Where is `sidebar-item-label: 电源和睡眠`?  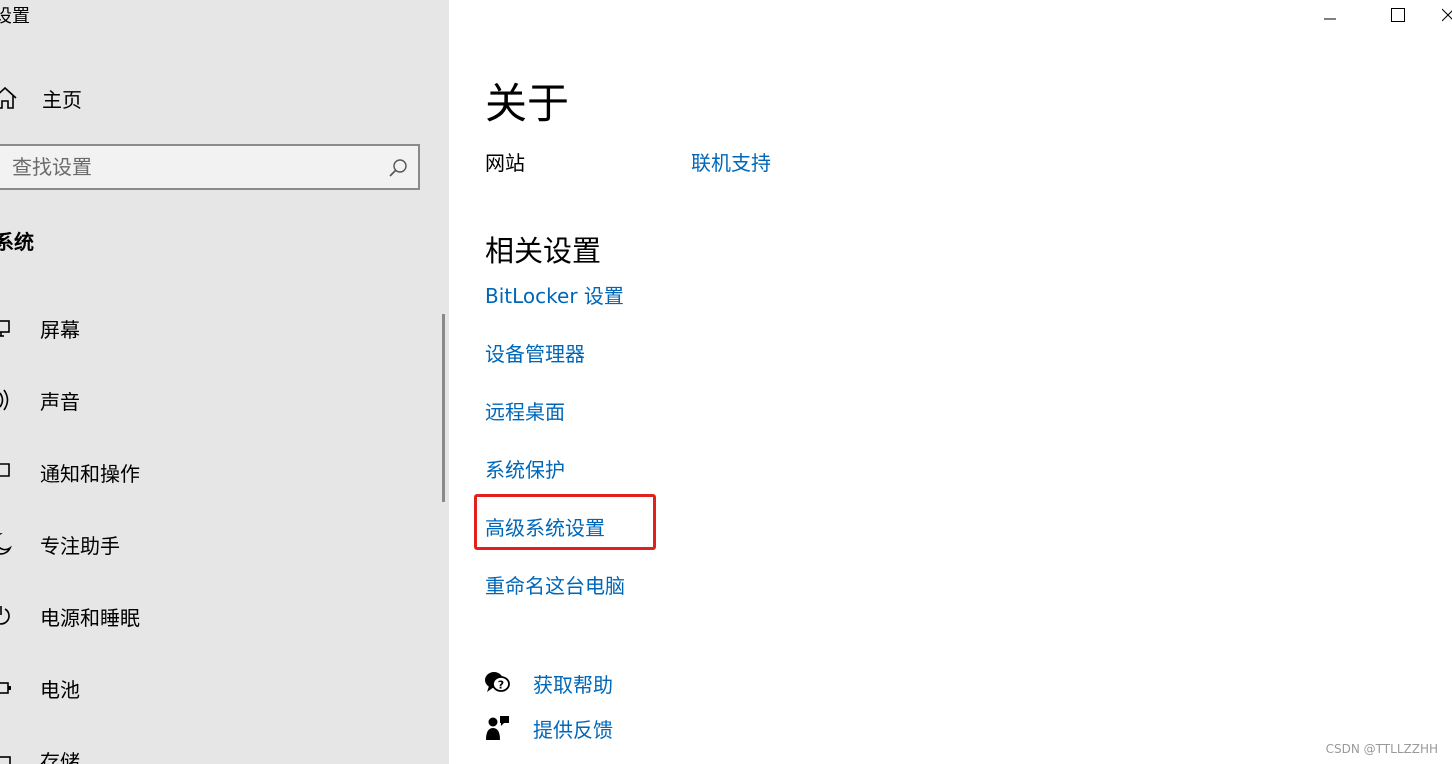
sidebar-item-label: 电源和睡眠 is located at coordinates (90, 617).